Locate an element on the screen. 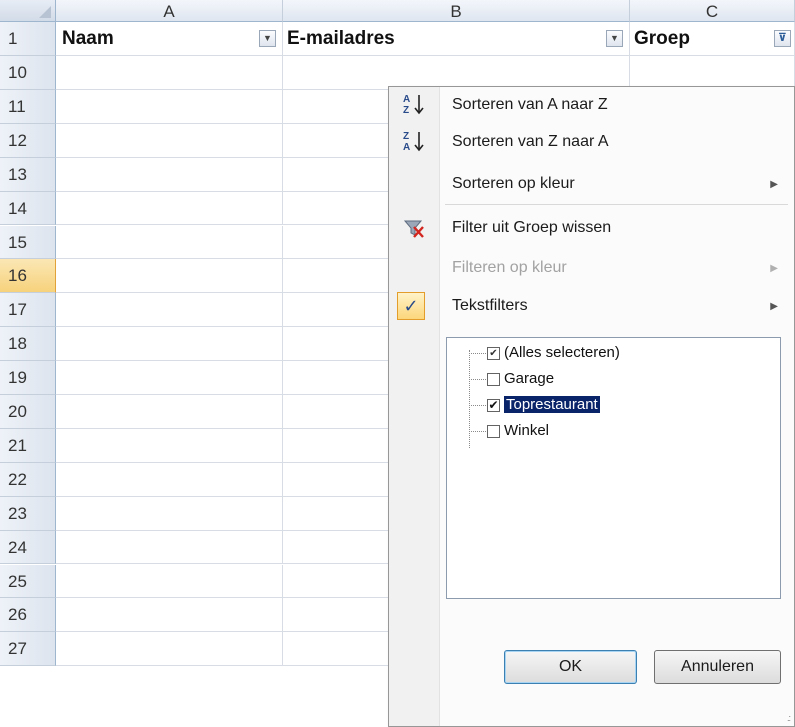 The image size is (795, 727). cell-a20 is located at coordinates (169, 412).